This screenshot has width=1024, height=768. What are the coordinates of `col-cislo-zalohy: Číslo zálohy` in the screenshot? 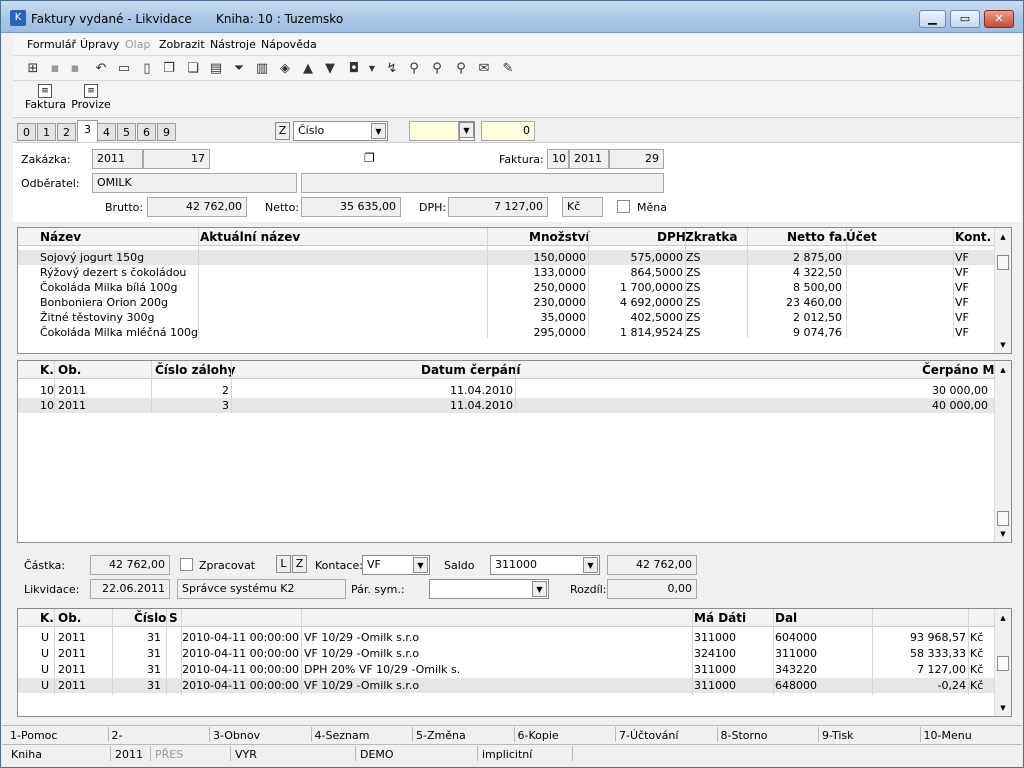 It's located at (195, 370).